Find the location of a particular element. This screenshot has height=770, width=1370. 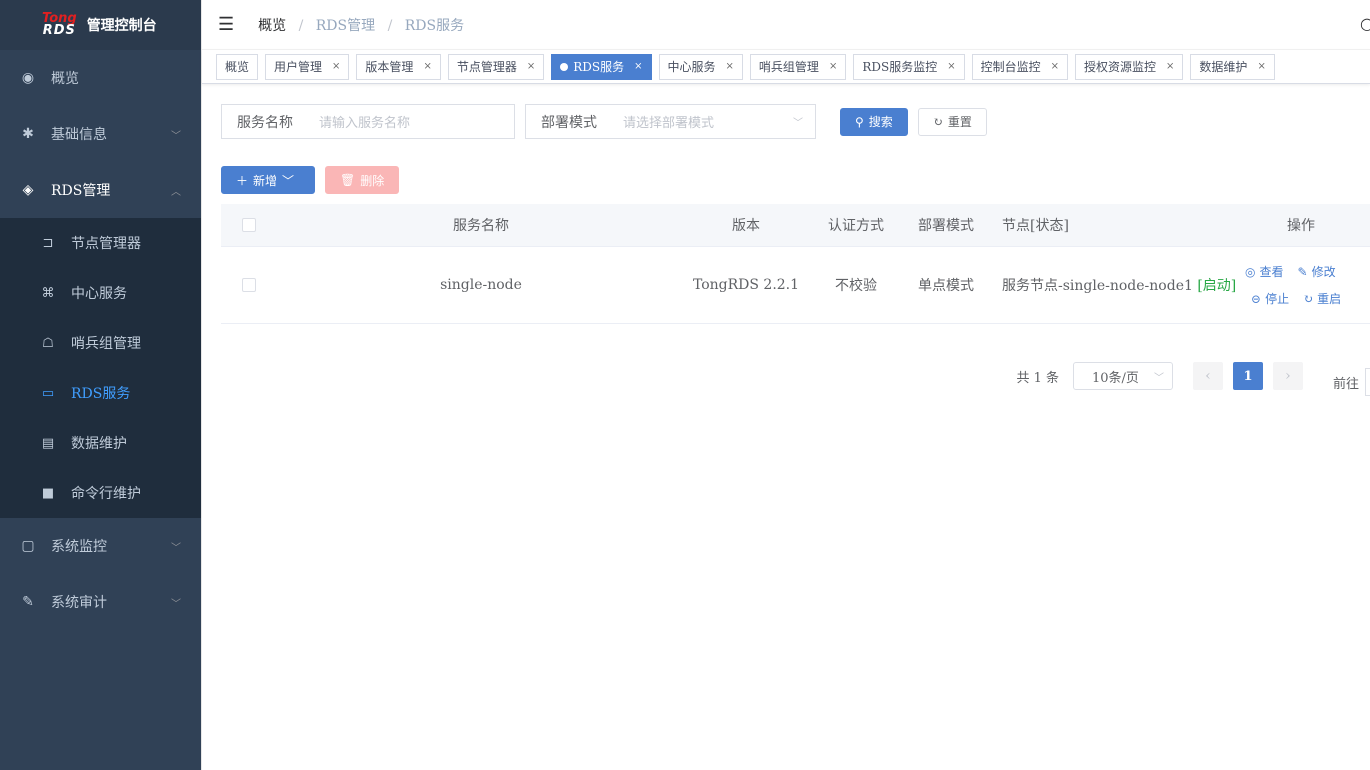

sidebar-item-sentinel-group: ☖ 哨兵组管理 is located at coordinates (100, 343).